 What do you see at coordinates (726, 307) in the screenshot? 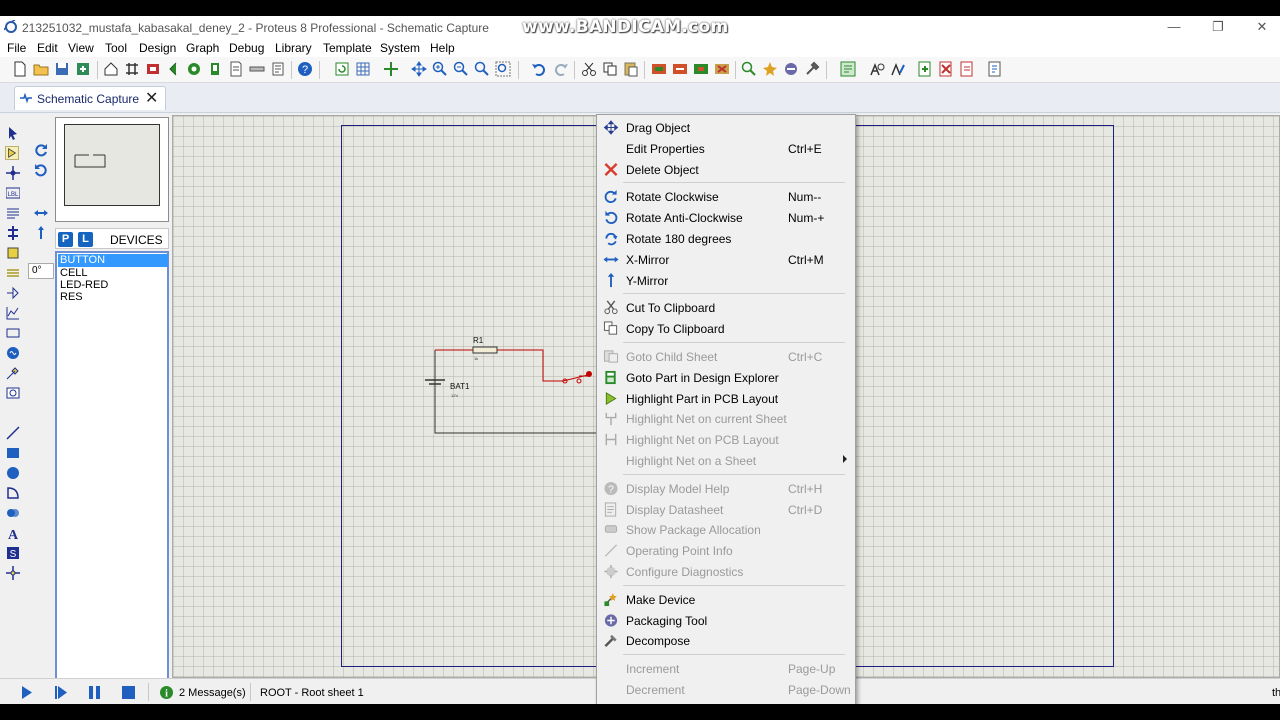
I see `menu-item-cut-to-clipboard: Cut To Clipboard` at bounding box center [726, 307].